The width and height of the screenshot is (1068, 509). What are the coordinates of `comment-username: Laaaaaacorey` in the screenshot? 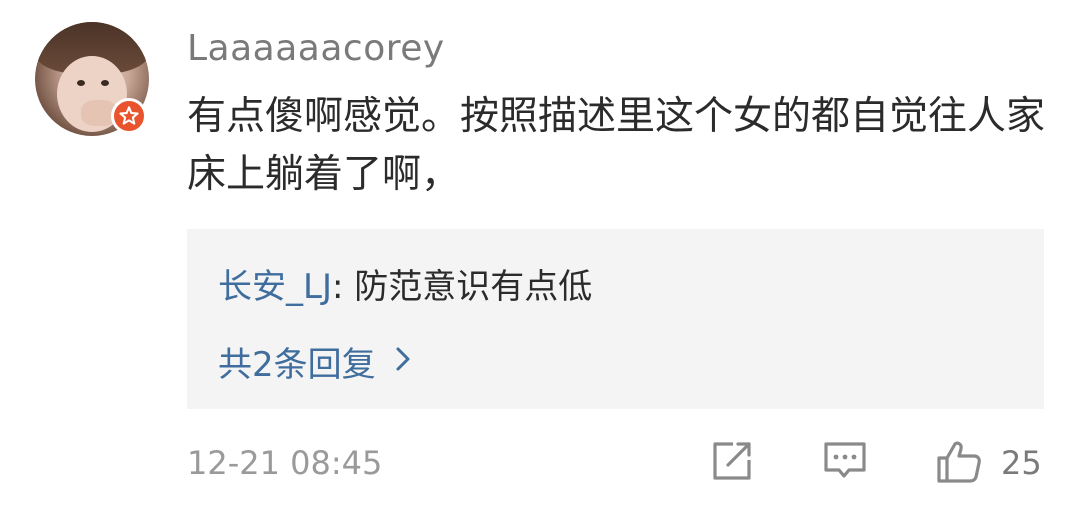 It's located at (316, 48).